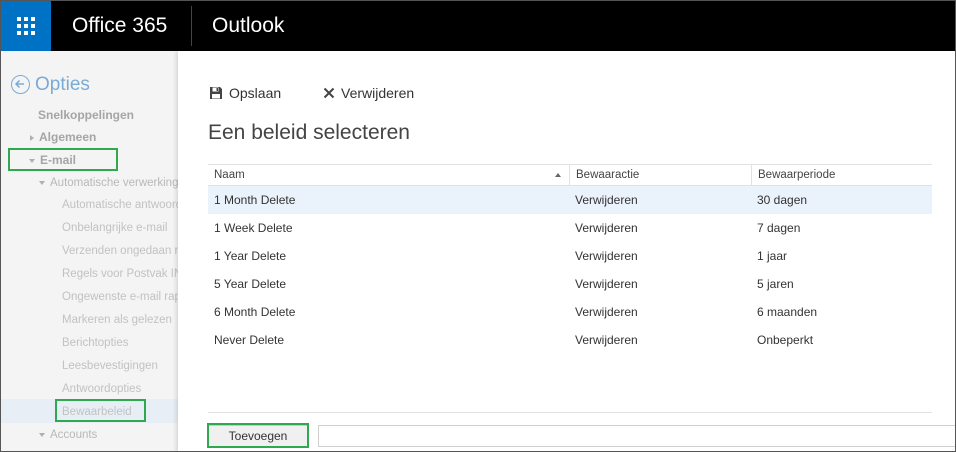  What do you see at coordinates (95, 343) in the screenshot?
I see `sidebar-item-berichtopties: Berichtopties` at bounding box center [95, 343].